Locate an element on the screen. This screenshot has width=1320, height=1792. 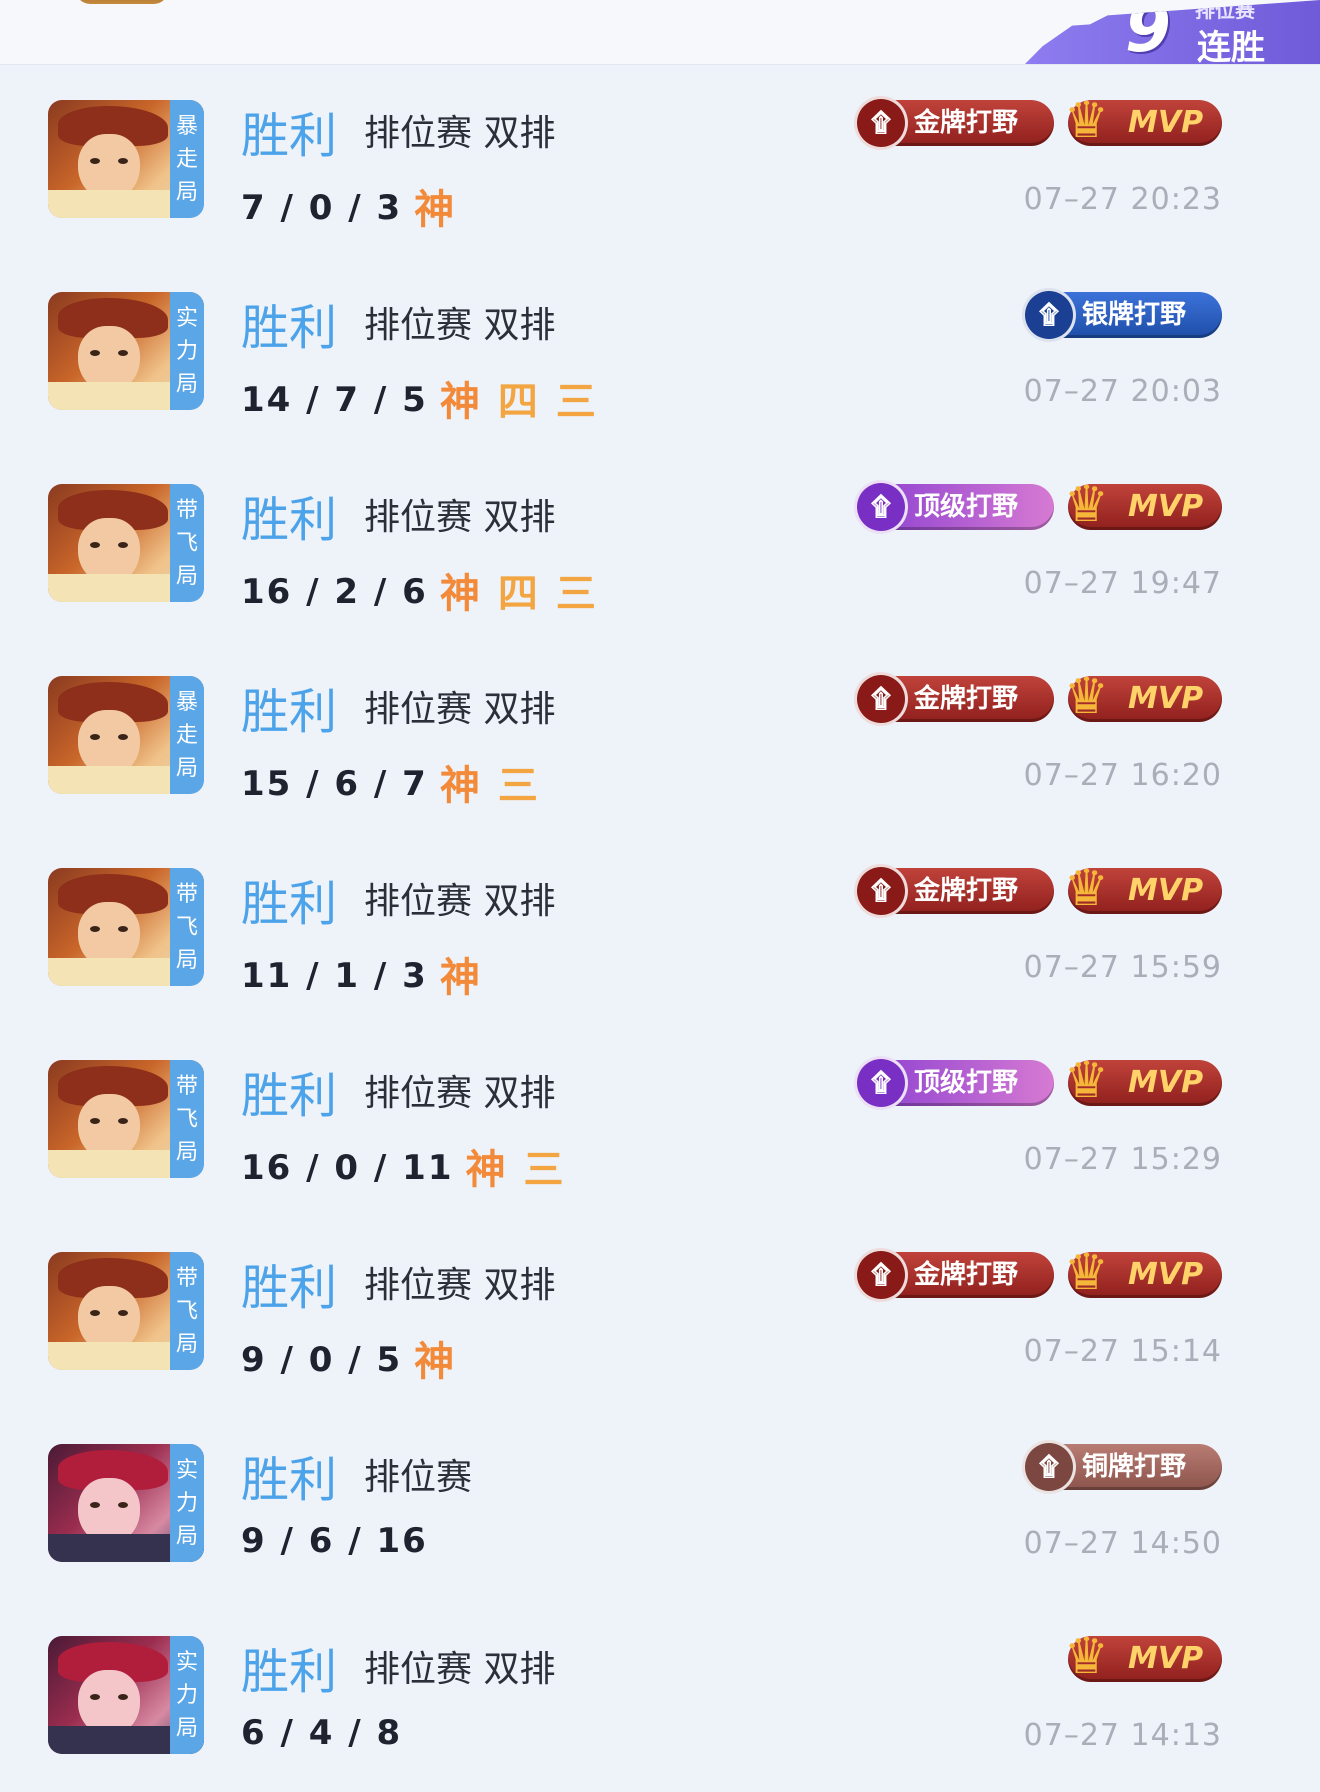
match-type-tag: 实力局 is located at coordinates (187, 351).